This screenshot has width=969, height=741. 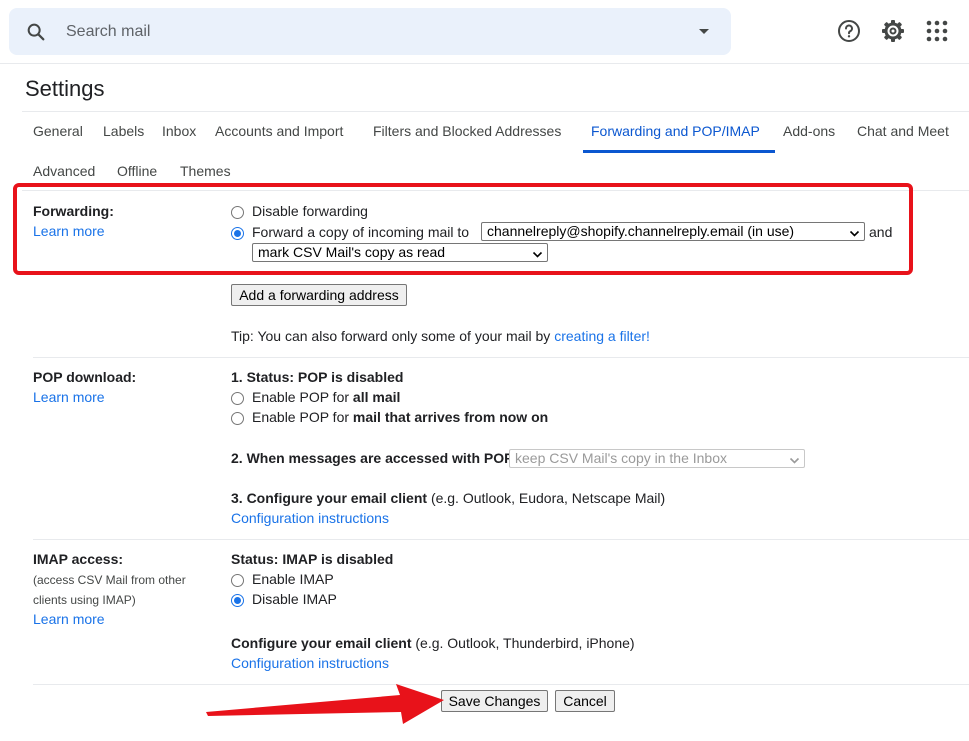 I want to click on enable-pop-now-prefix: Enable POP for, so click(x=301, y=417).